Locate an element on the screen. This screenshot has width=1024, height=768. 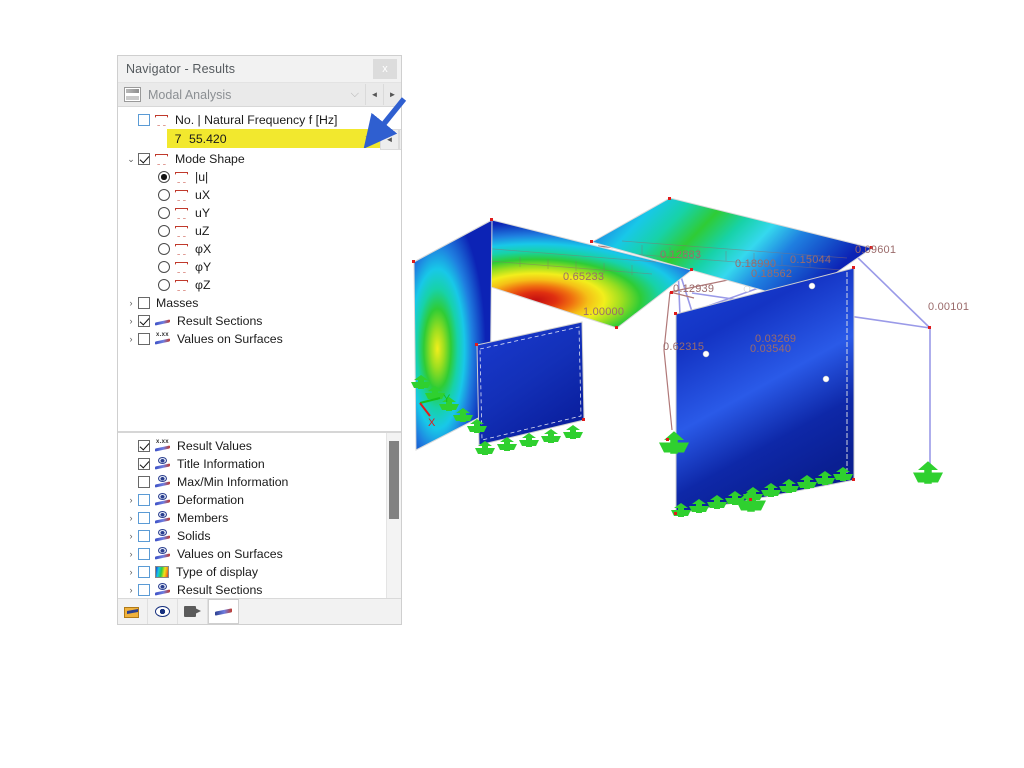
list-item-label: Result Values is located at coordinates (214, 446).